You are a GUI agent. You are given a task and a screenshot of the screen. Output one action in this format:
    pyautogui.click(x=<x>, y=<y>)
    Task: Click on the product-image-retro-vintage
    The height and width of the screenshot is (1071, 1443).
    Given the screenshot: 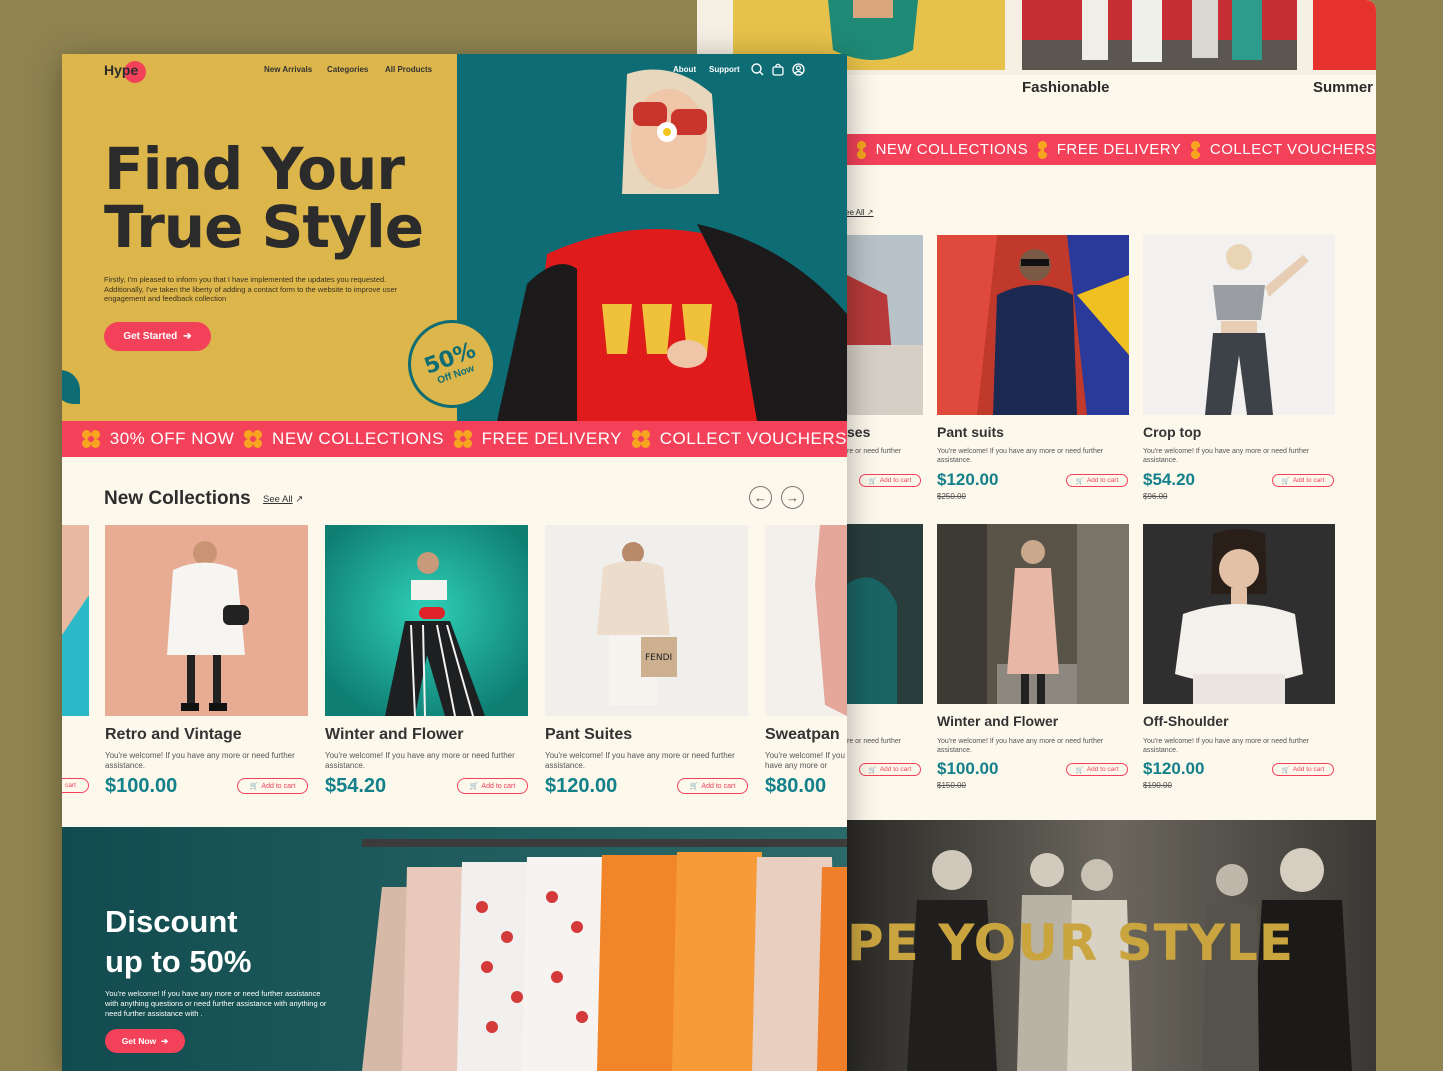 What is the action you would take?
    pyautogui.click(x=206, y=620)
    